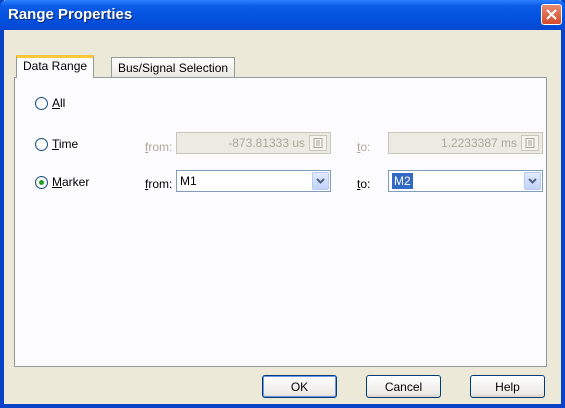 This screenshot has width=565, height=408. I want to click on ok-button: OK, so click(299, 386).